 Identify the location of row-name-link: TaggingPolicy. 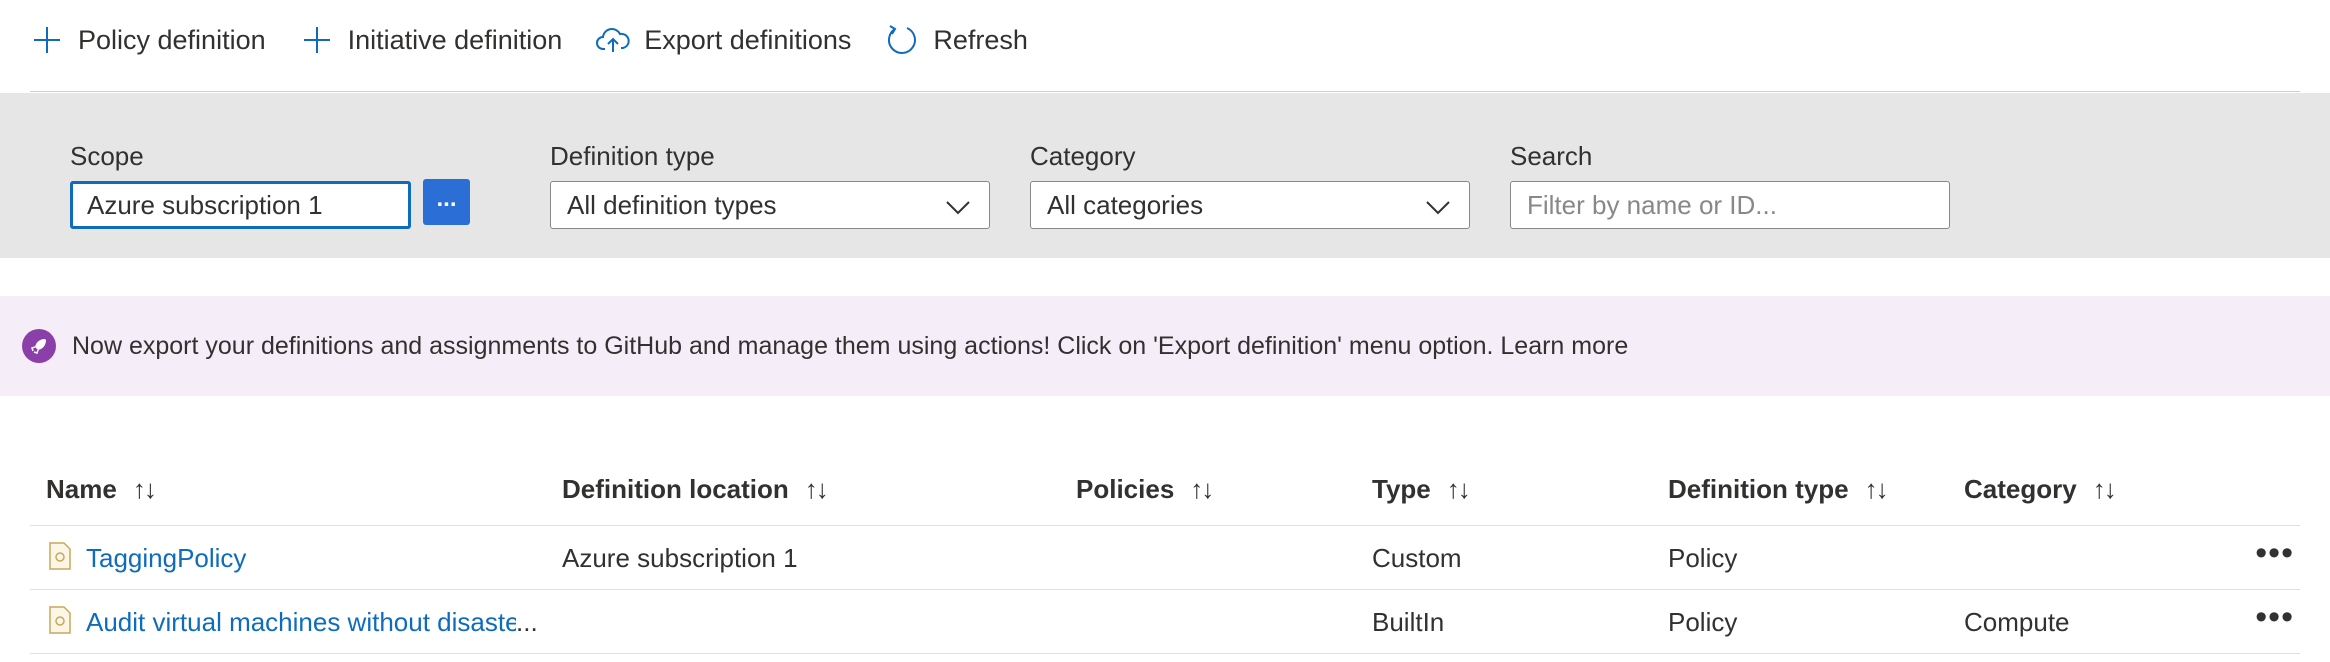
(166, 558).